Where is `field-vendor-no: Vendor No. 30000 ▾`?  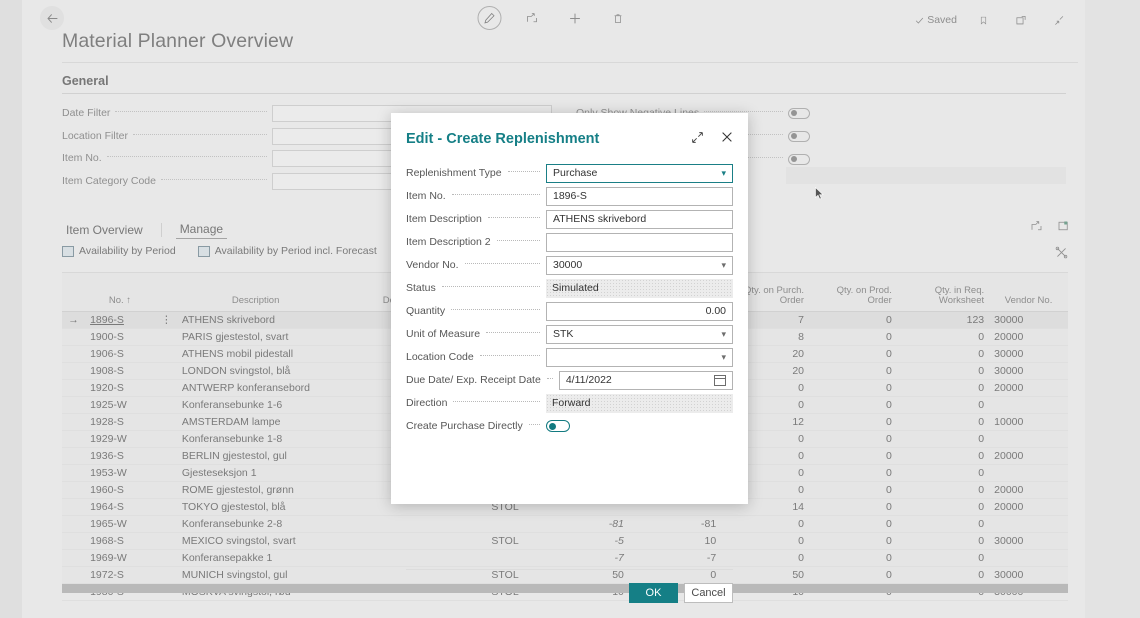
field-vendor-no: Vendor No. 30000 ▾ is located at coordinates (569, 265).